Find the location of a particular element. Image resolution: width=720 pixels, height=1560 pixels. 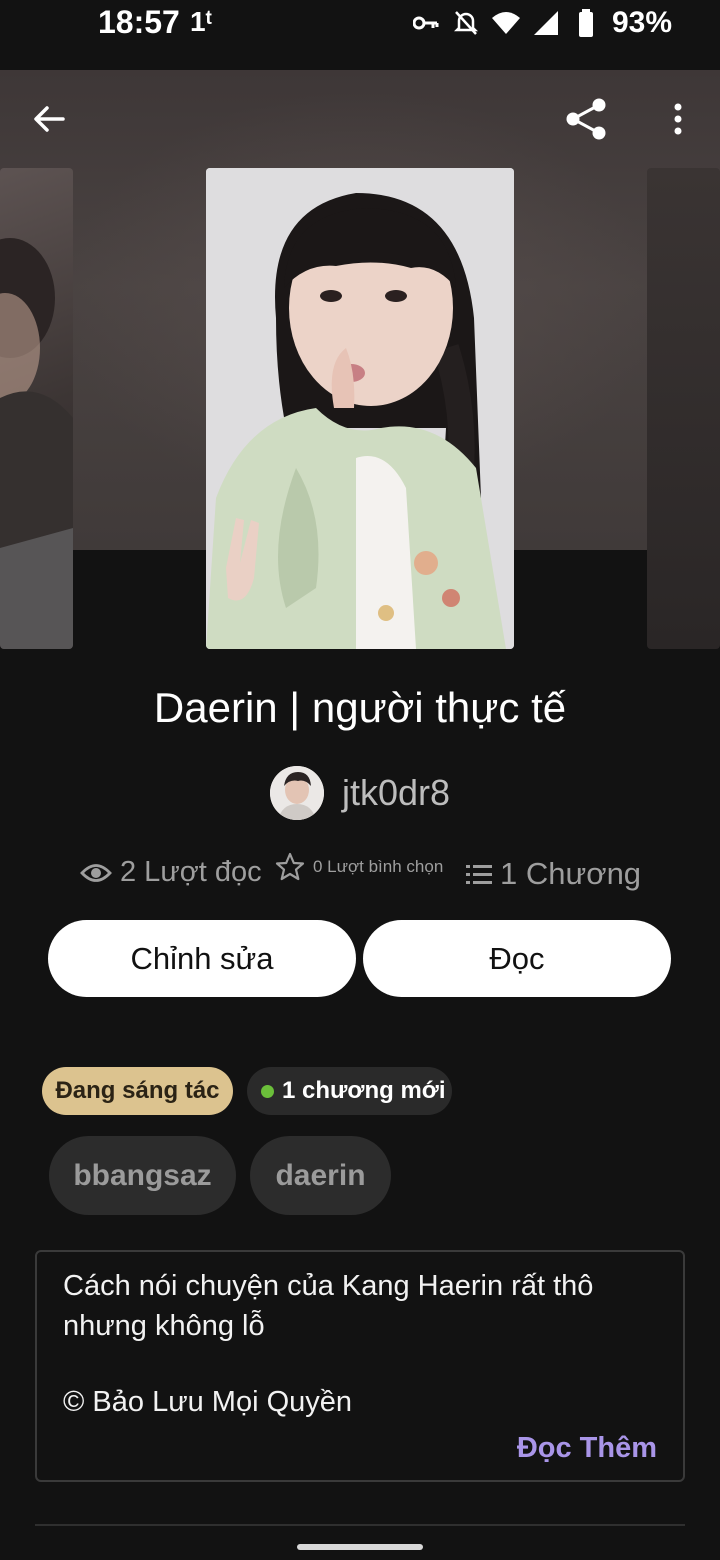

story-cover-image is located at coordinates (360, 408).